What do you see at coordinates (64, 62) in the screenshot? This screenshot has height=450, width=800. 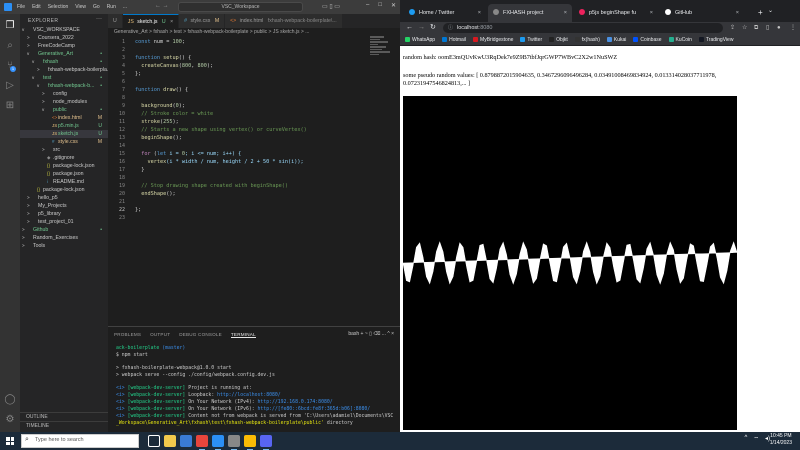 I see `tree-item: v fxhash •` at bounding box center [64, 62].